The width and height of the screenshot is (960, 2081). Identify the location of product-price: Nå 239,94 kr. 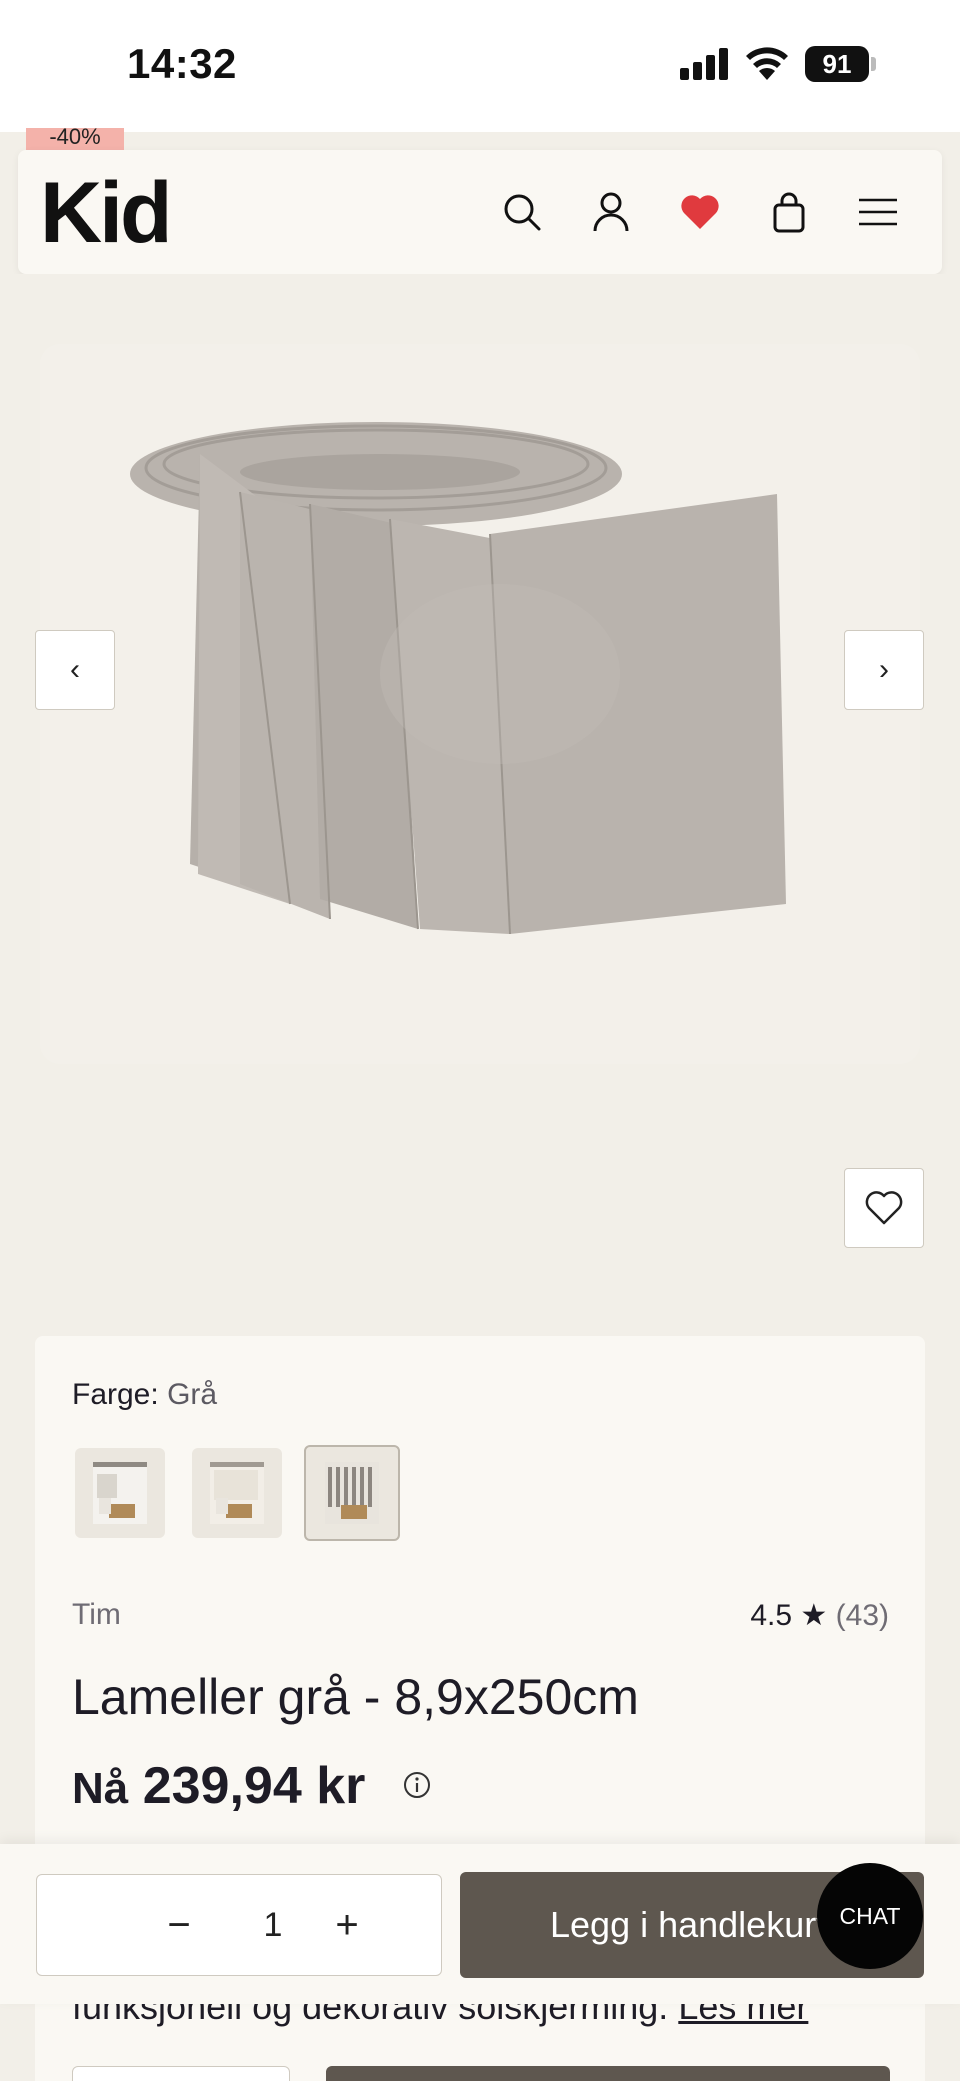
(218, 1786).